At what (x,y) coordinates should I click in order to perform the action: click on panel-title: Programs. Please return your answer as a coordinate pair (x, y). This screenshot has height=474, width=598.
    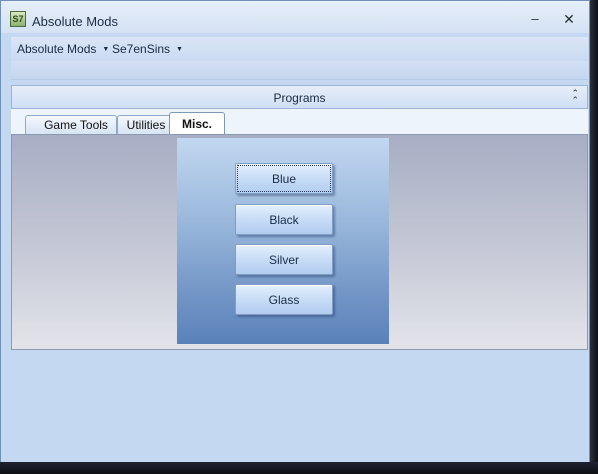
    Looking at the image, I should click on (299, 98).